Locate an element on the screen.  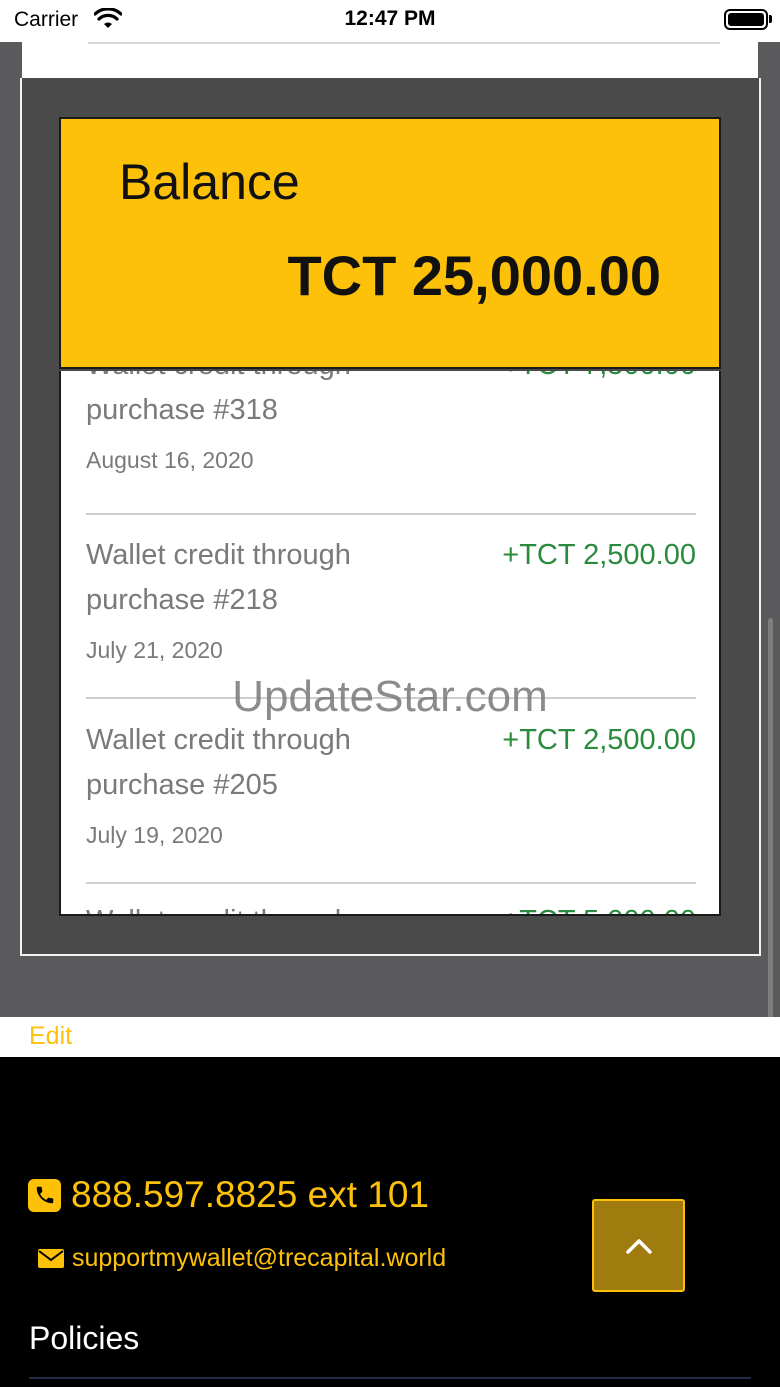
edit-link: Edit is located at coordinates (50, 1036).